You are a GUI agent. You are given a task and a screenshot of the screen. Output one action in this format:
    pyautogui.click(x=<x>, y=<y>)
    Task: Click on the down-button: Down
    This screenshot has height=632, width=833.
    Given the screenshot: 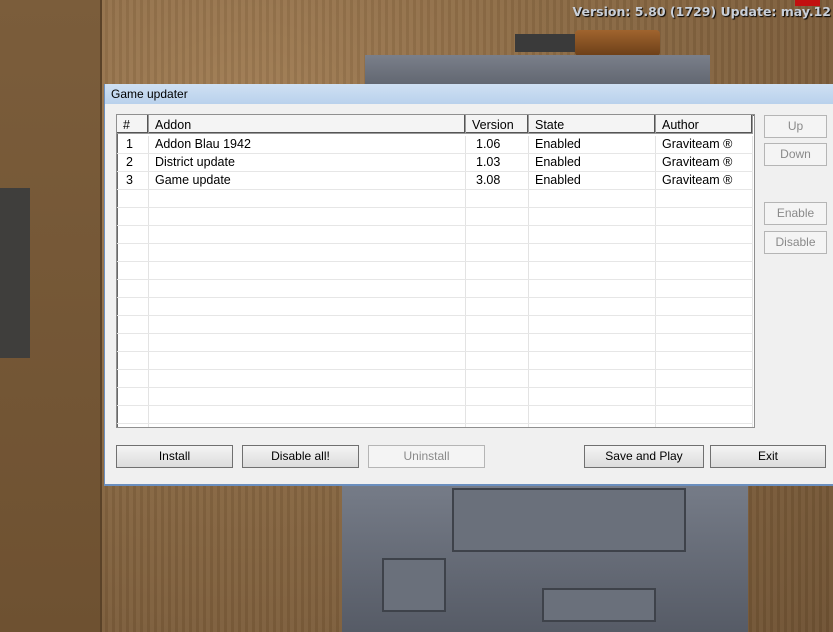 What is the action you would take?
    pyautogui.click(x=795, y=154)
    